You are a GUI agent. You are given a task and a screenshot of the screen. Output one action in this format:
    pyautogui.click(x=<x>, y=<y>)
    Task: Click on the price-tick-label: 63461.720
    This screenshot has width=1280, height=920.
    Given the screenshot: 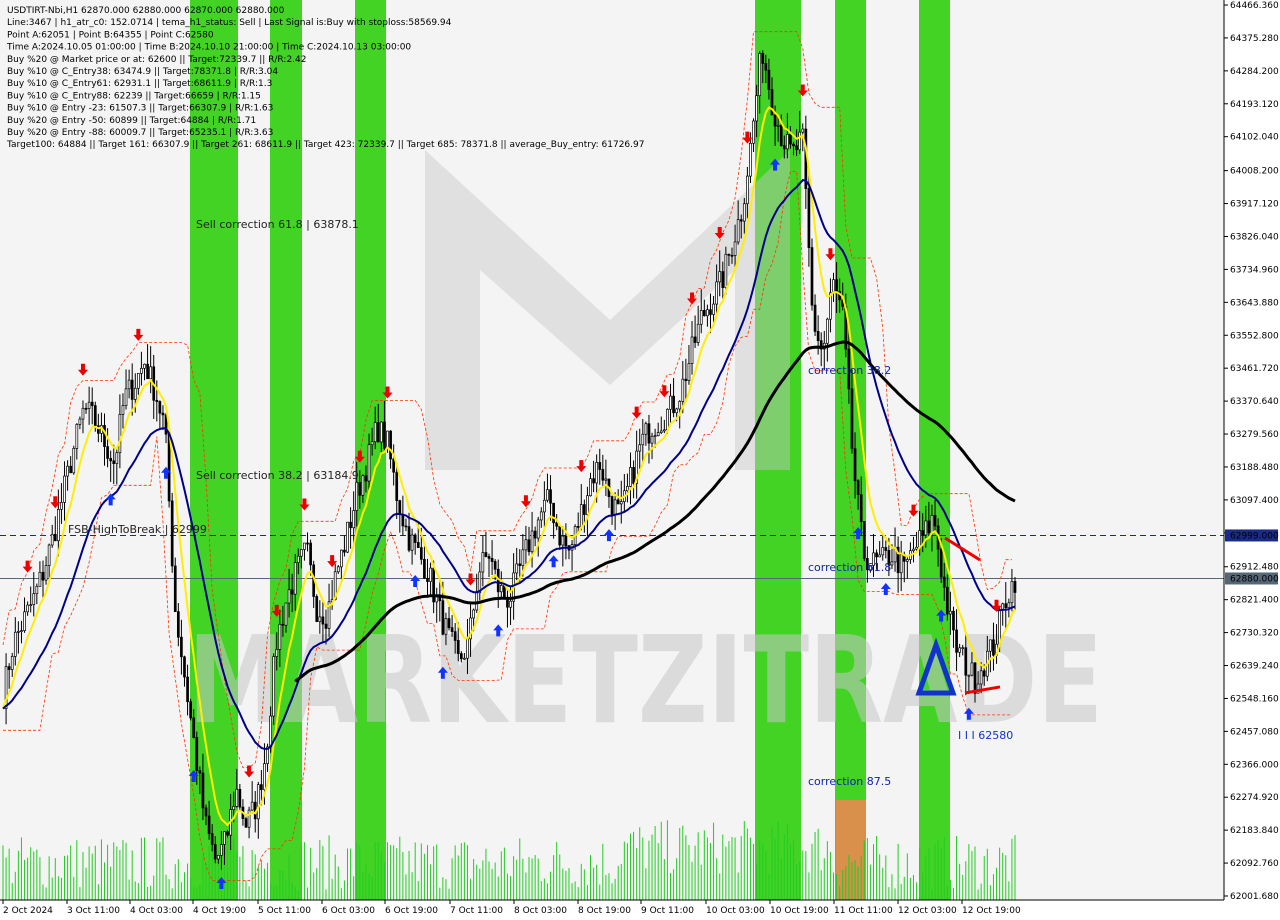 What is the action you would take?
    pyautogui.click(x=1254, y=369)
    